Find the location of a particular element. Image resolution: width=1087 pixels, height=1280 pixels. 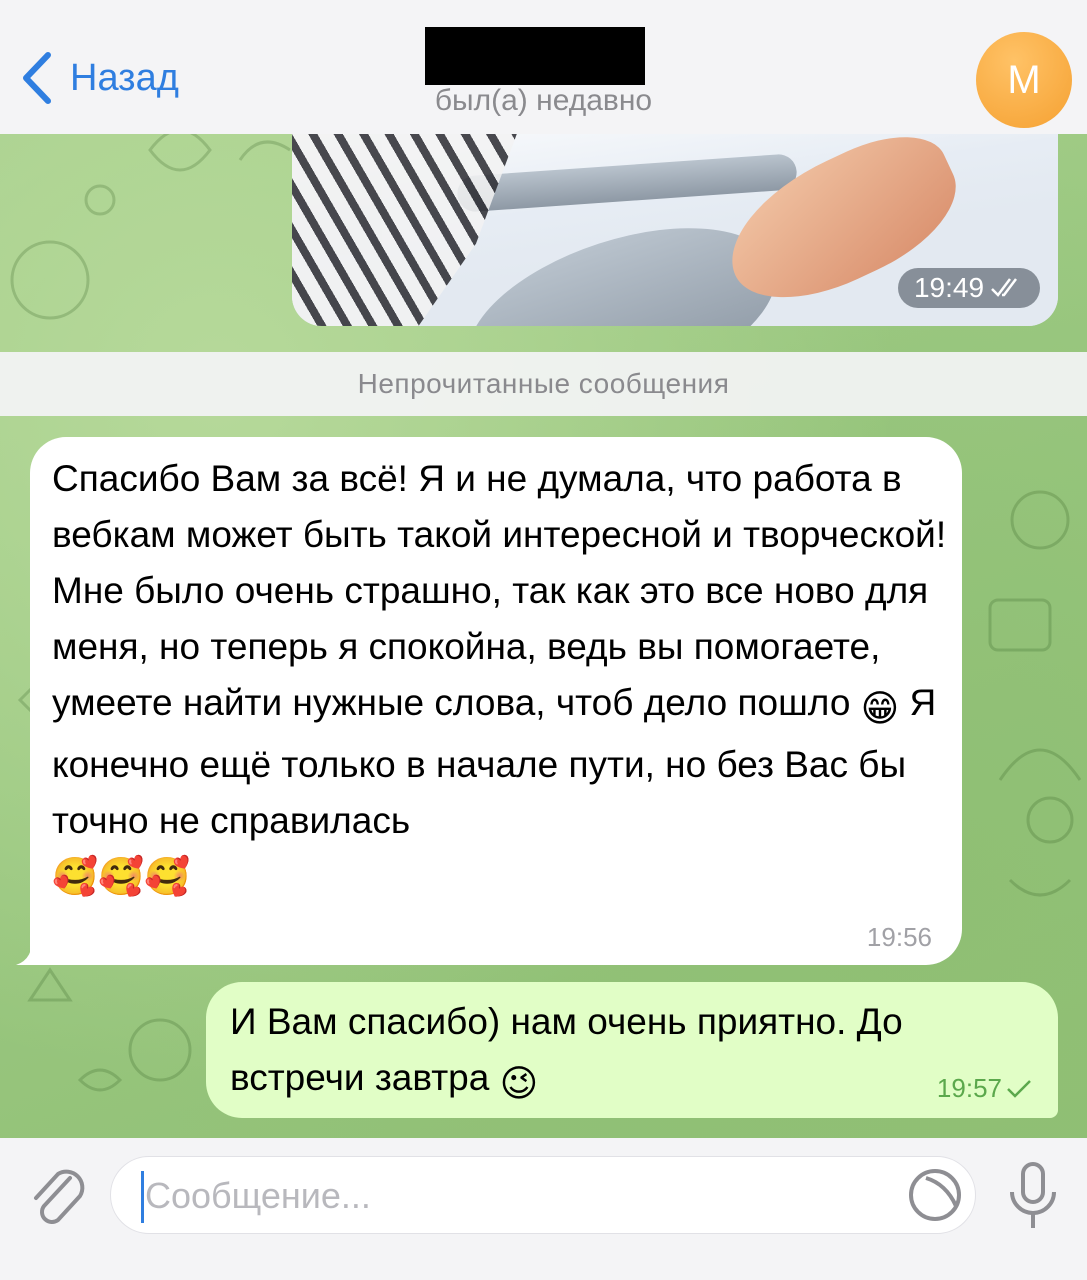

contact-status: был(а) недавно is located at coordinates (543, 100).